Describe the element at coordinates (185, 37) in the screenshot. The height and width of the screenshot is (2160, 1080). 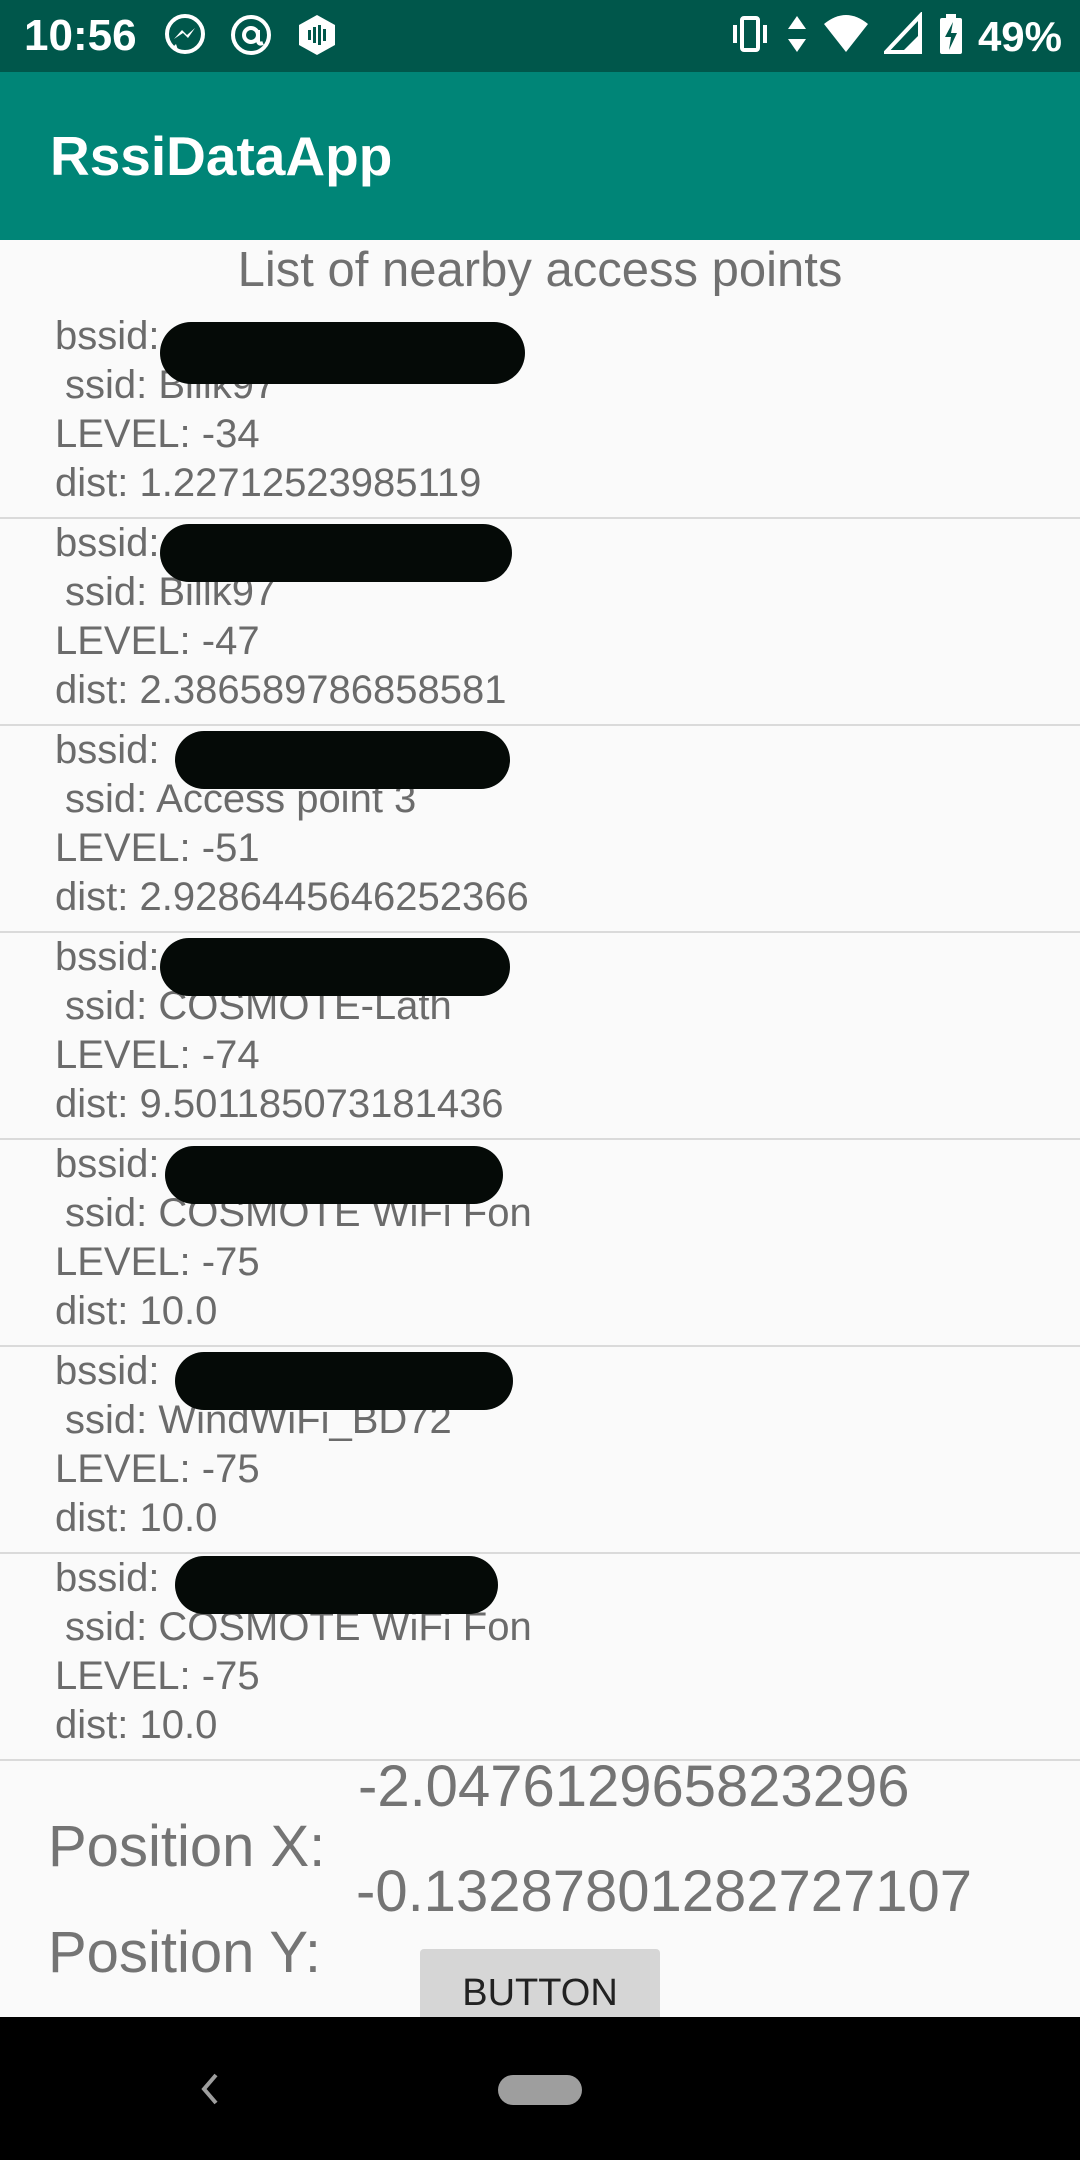
I see `messenger-icon` at that location.